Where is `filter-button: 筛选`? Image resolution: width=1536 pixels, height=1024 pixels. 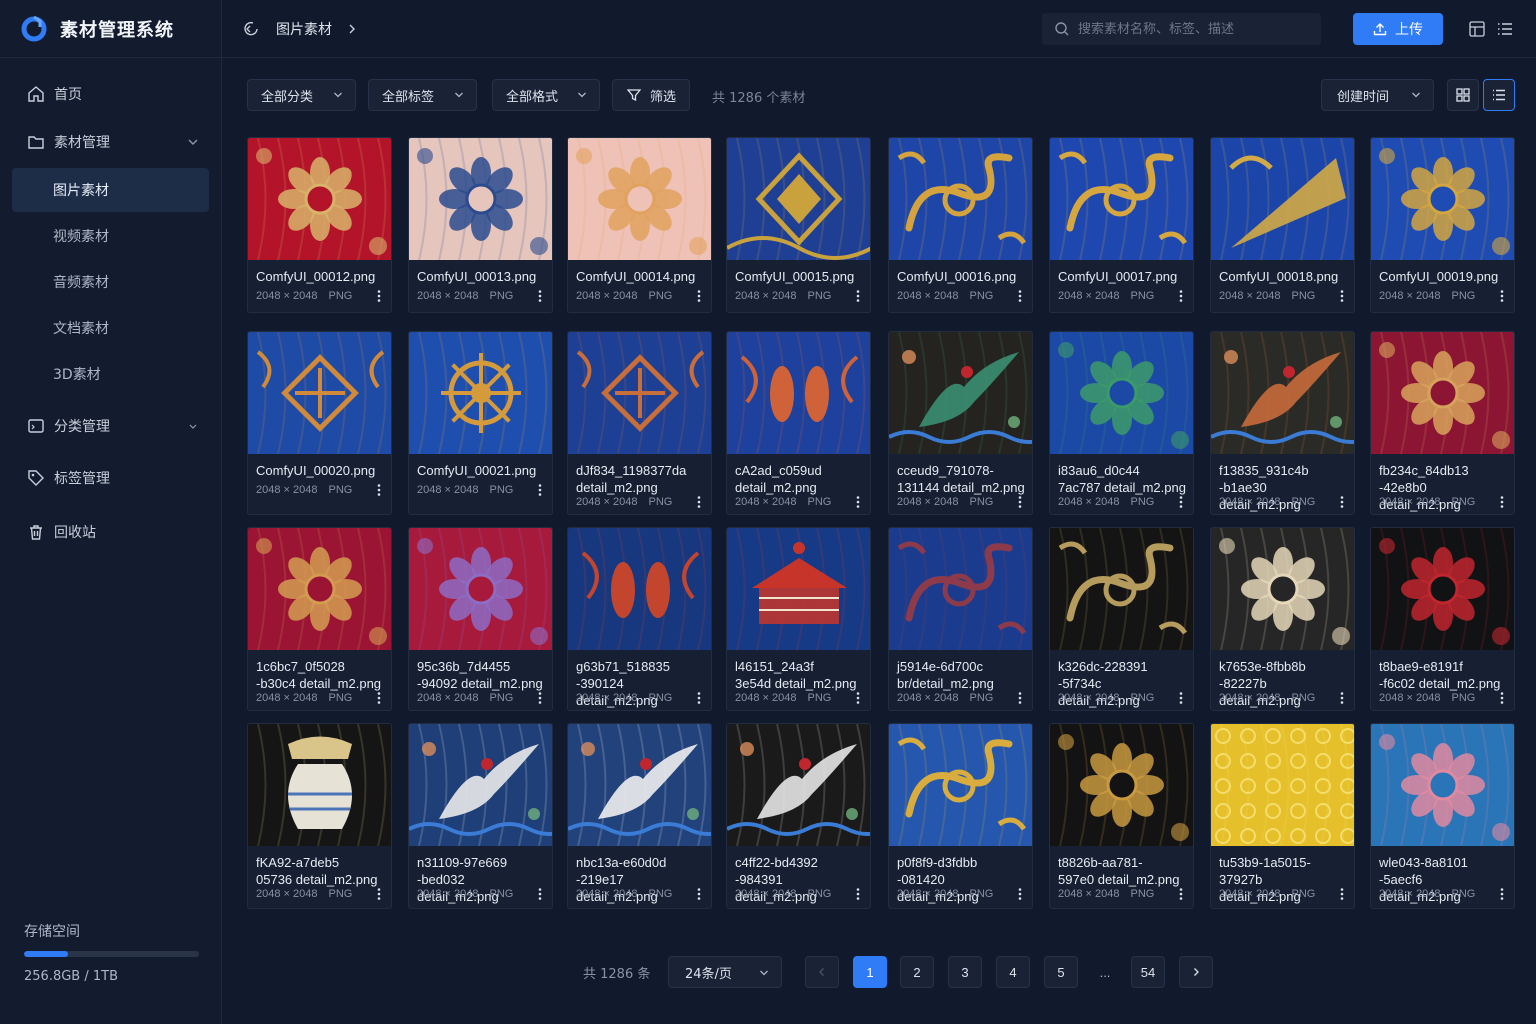
filter-button: 筛选 is located at coordinates (651, 95).